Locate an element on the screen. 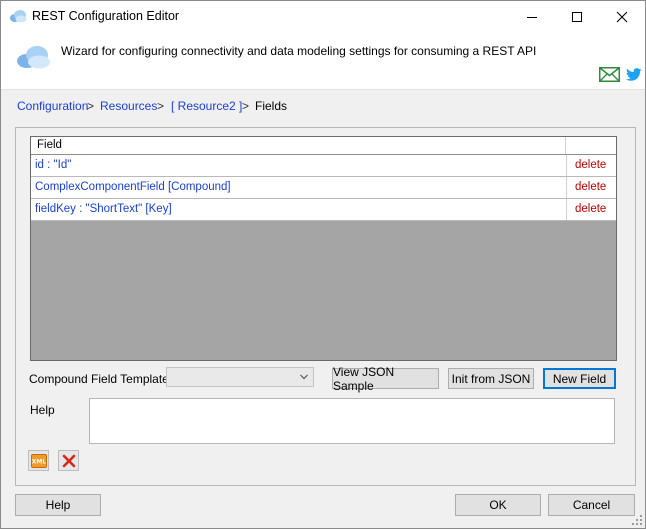  svg-text: XML is located at coordinates (38, 461).